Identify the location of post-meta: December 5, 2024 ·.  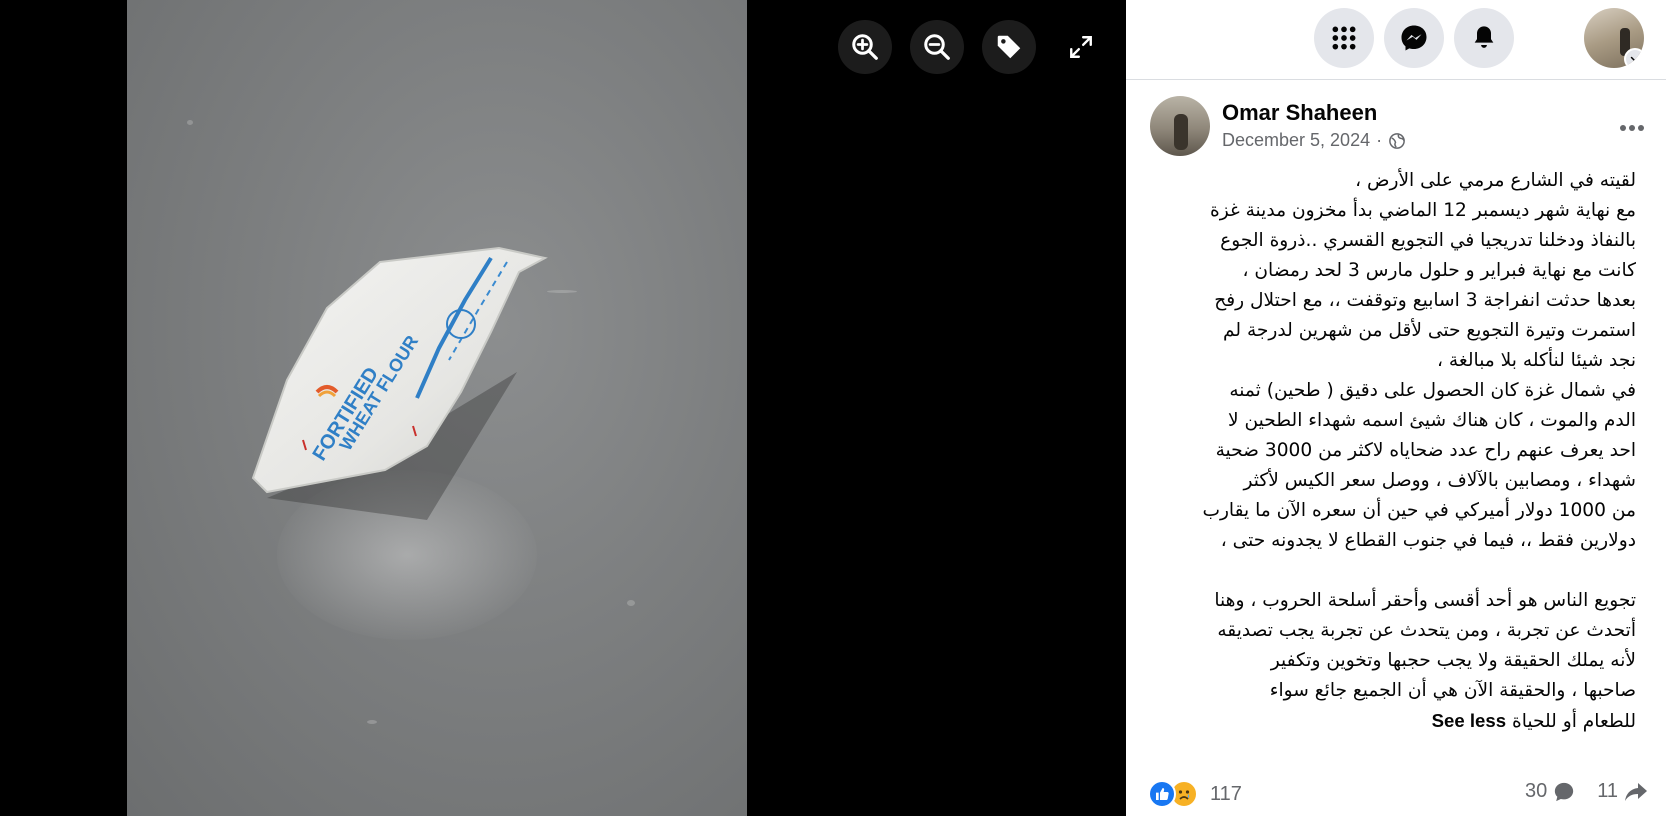
(1314, 140).